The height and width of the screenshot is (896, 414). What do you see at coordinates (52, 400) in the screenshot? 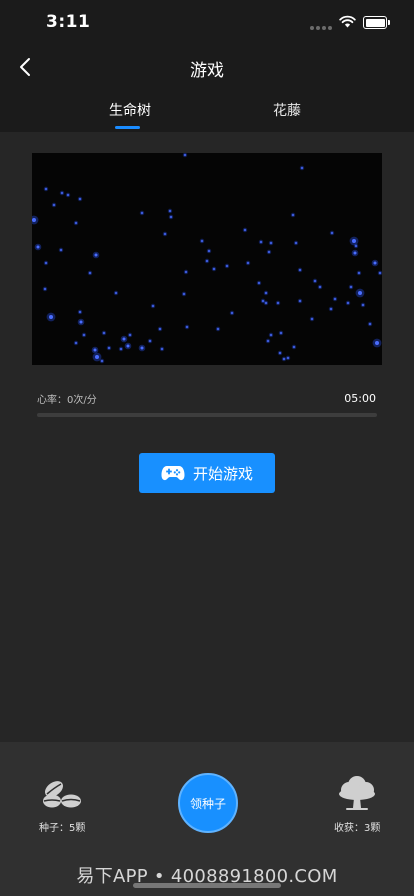
I see `heart-rate-label: 心率：` at bounding box center [52, 400].